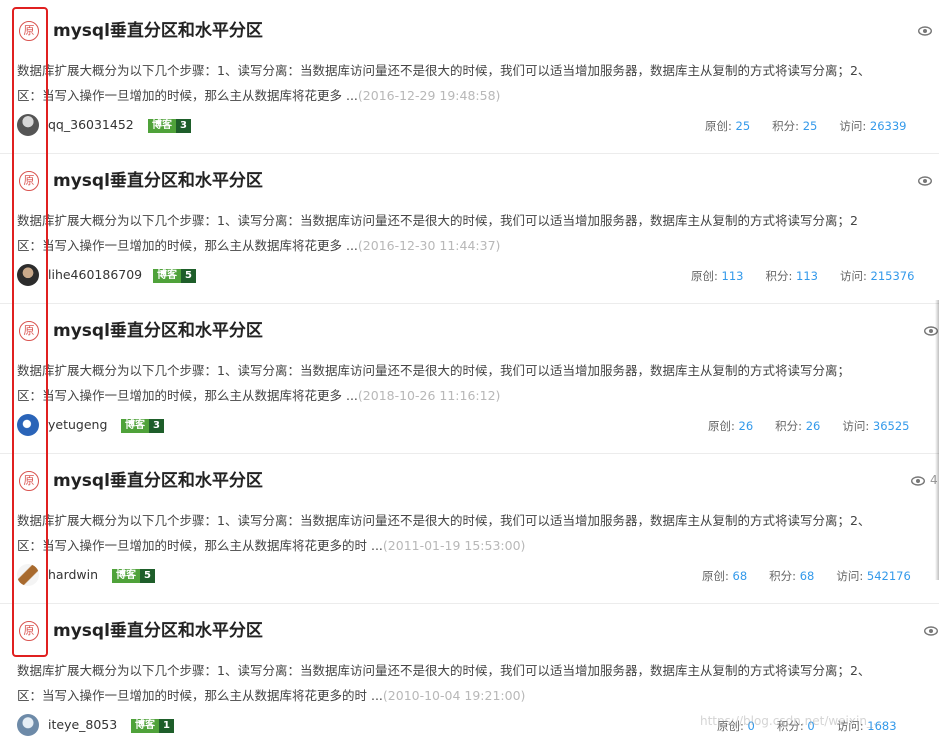 This screenshot has width=939, height=754. I want to click on article-date: (2016-12-30 11:44:37), so click(429, 245).